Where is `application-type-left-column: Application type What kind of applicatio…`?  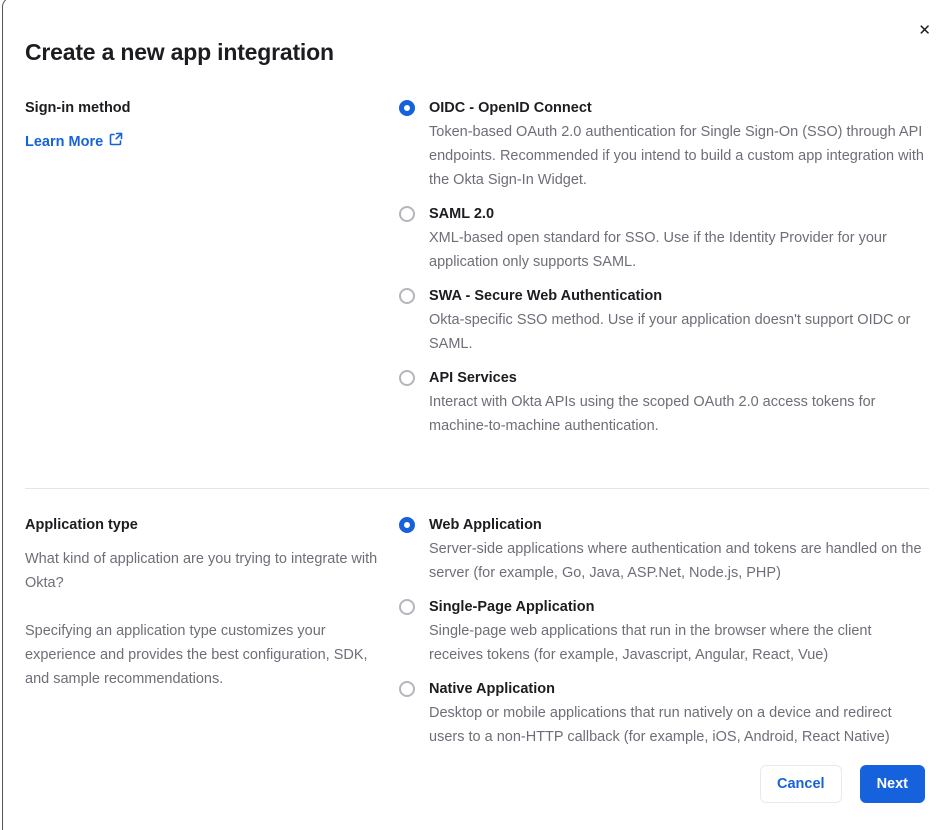
application-type-left-column: Application type What kind of applicatio… is located at coordinates (208, 636).